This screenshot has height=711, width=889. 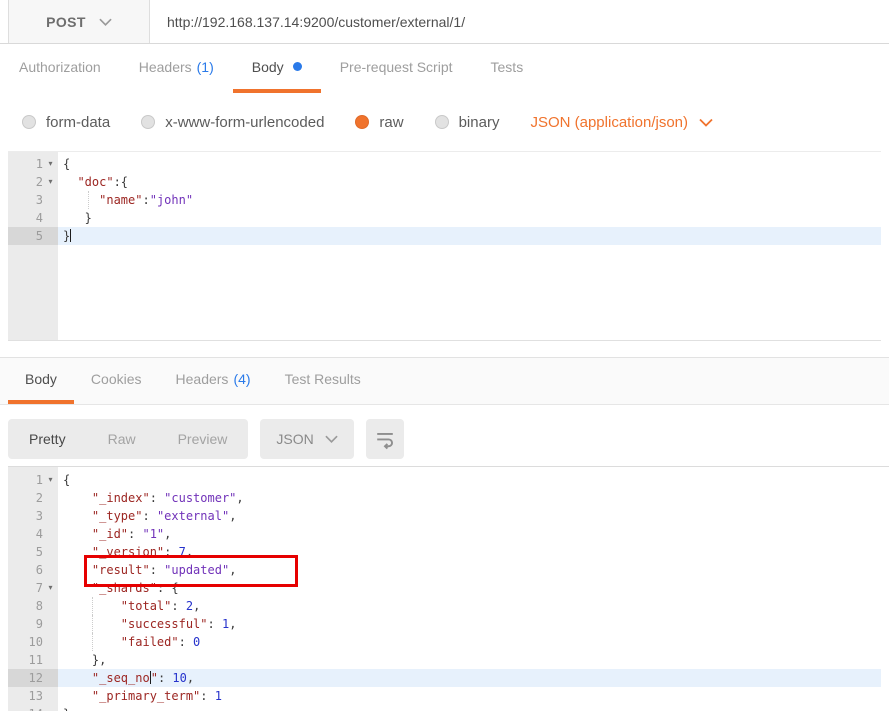 What do you see at coordinates (391, 122) in the screenshot?
I see `body-mode-label: raw` at bounding box center [391, 122].